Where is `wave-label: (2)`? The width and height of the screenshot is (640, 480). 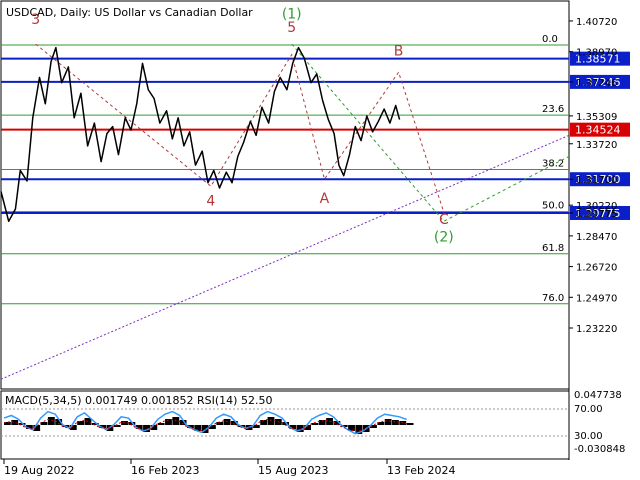
wave-label: (2) is located at coordinates (444, 237).